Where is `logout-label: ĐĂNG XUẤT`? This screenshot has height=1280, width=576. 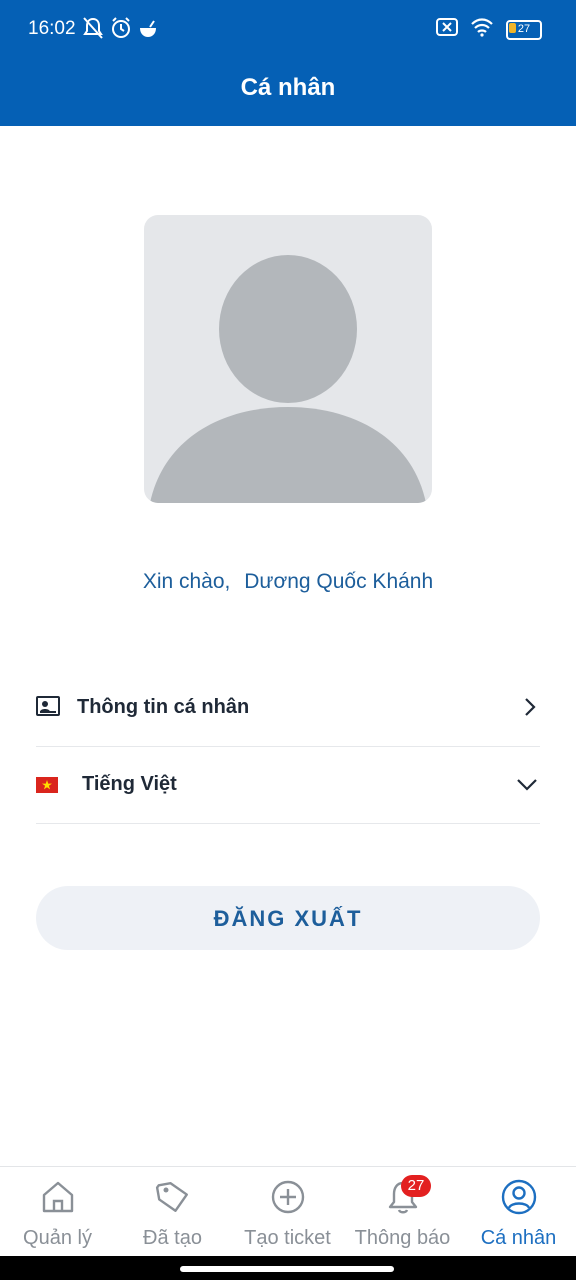 logout-label: ĐĂNG XUẤT is located at coordinates (288, 918).